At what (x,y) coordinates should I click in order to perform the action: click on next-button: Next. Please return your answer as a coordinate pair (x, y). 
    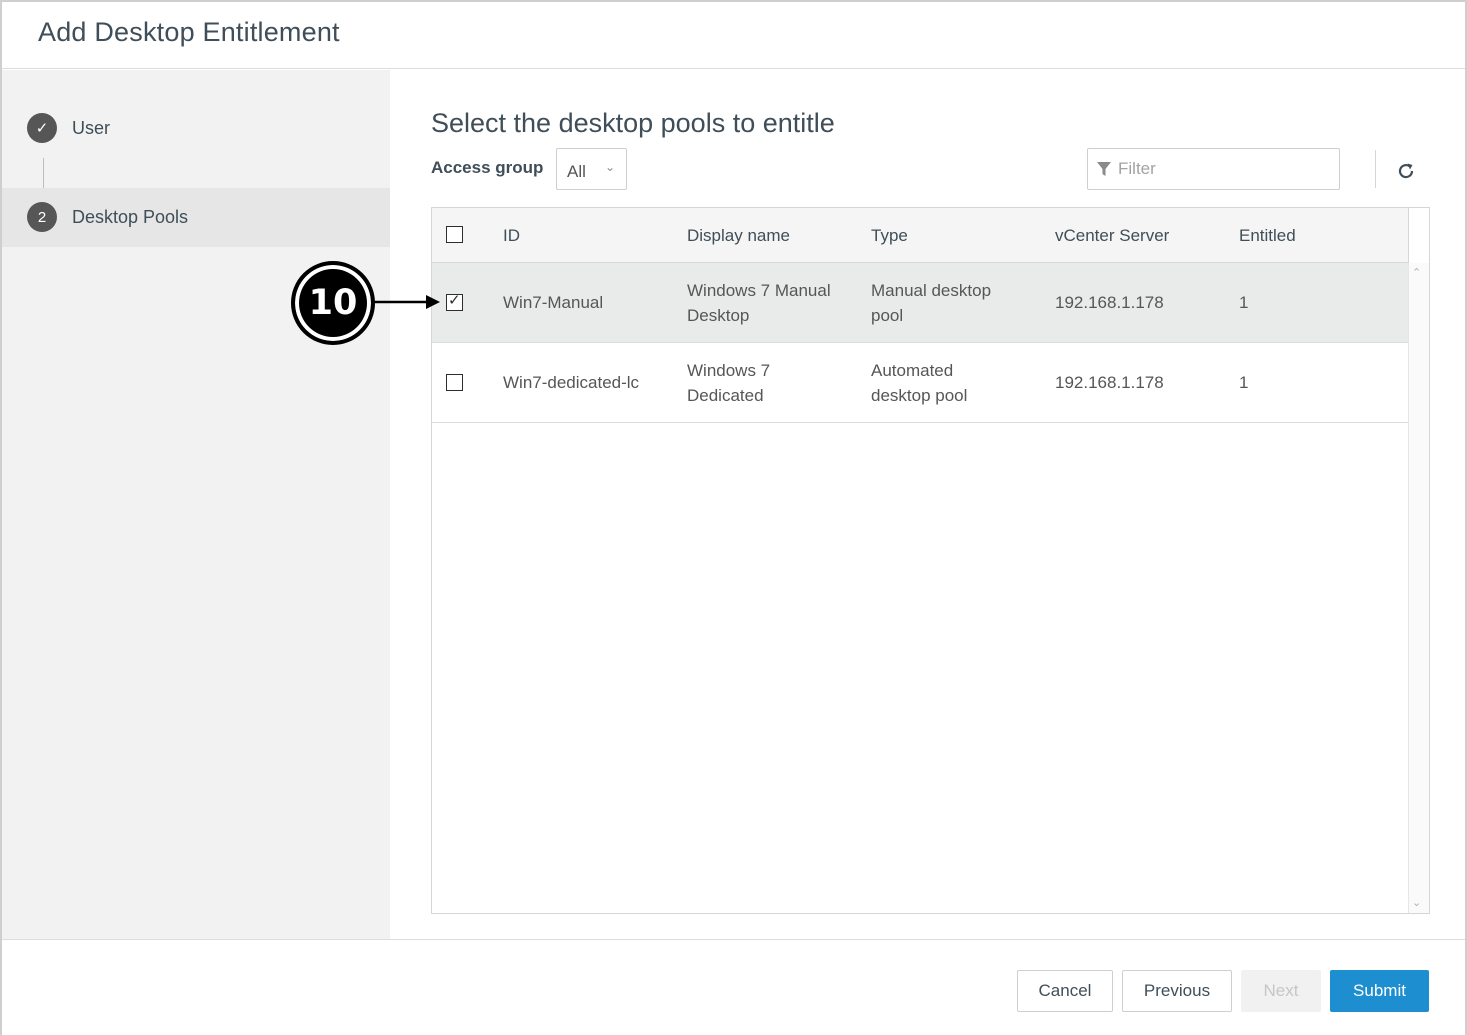
    Looking at the image, I should click on (1281, 991).